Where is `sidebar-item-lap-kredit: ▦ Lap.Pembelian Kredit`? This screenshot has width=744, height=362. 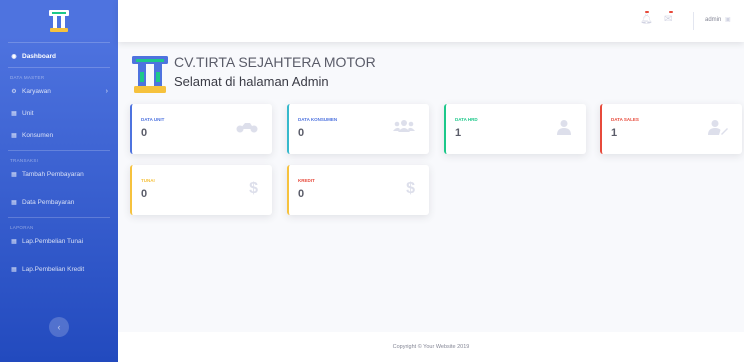 sidebar-item-lap-kredit: ▦ Lap.Pembelian Kredit is located at coordinates (59, 269).